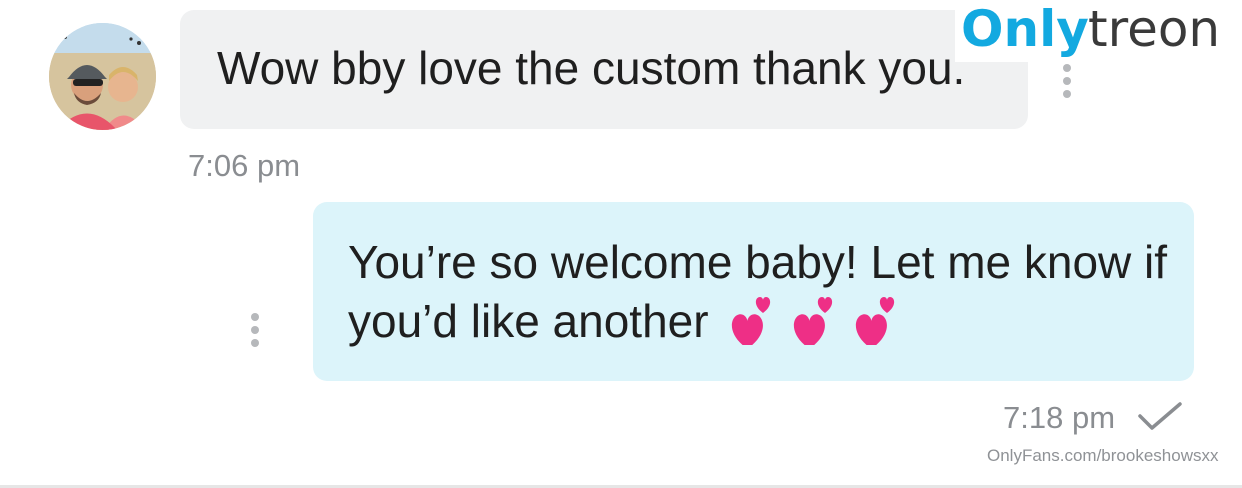  I want to click on incoming-message-more-icon, so click(1067, 84).